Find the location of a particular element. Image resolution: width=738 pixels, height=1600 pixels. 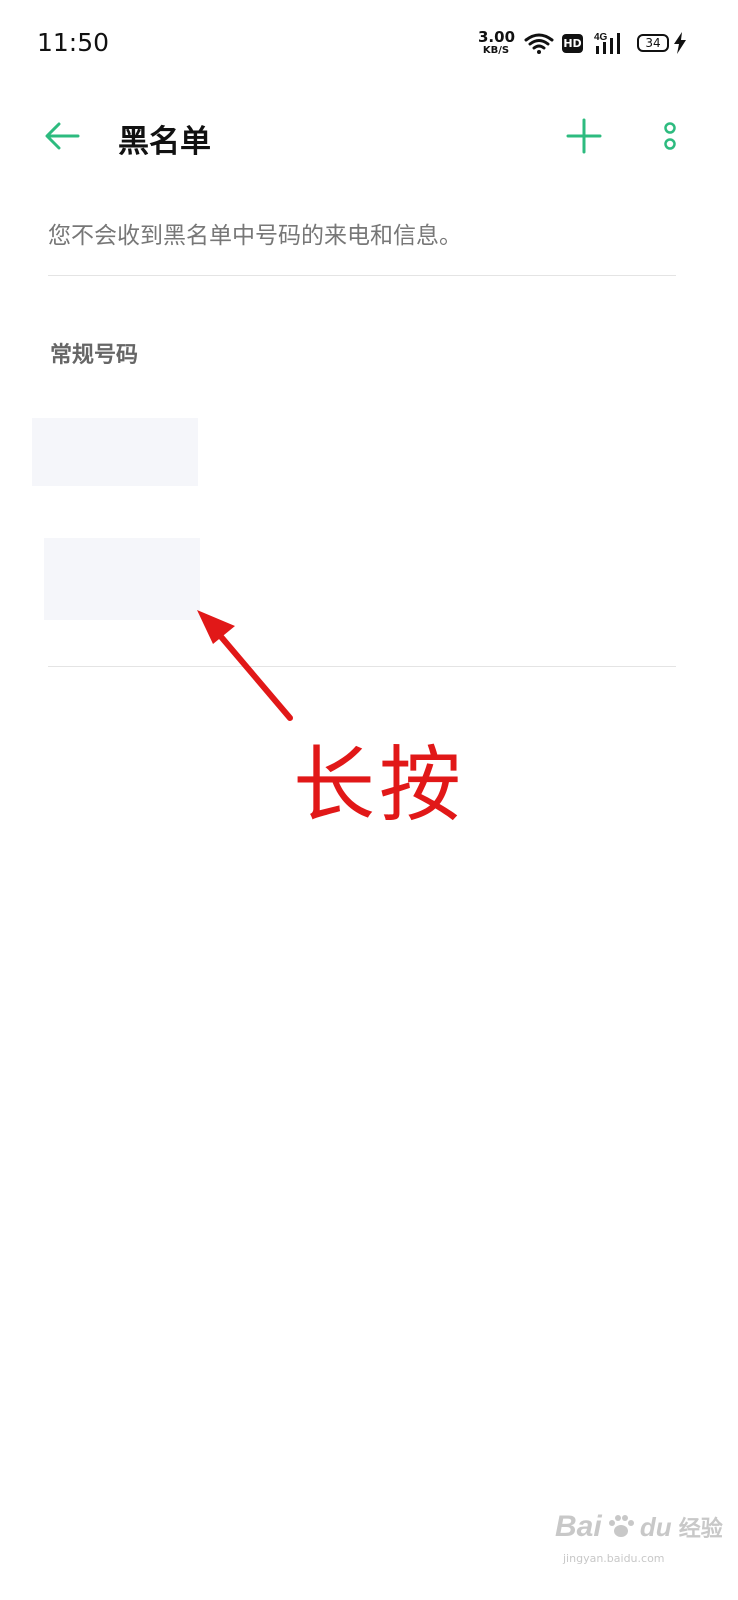

network-speed-unit: KB/S is located at coordinates (496, 50).